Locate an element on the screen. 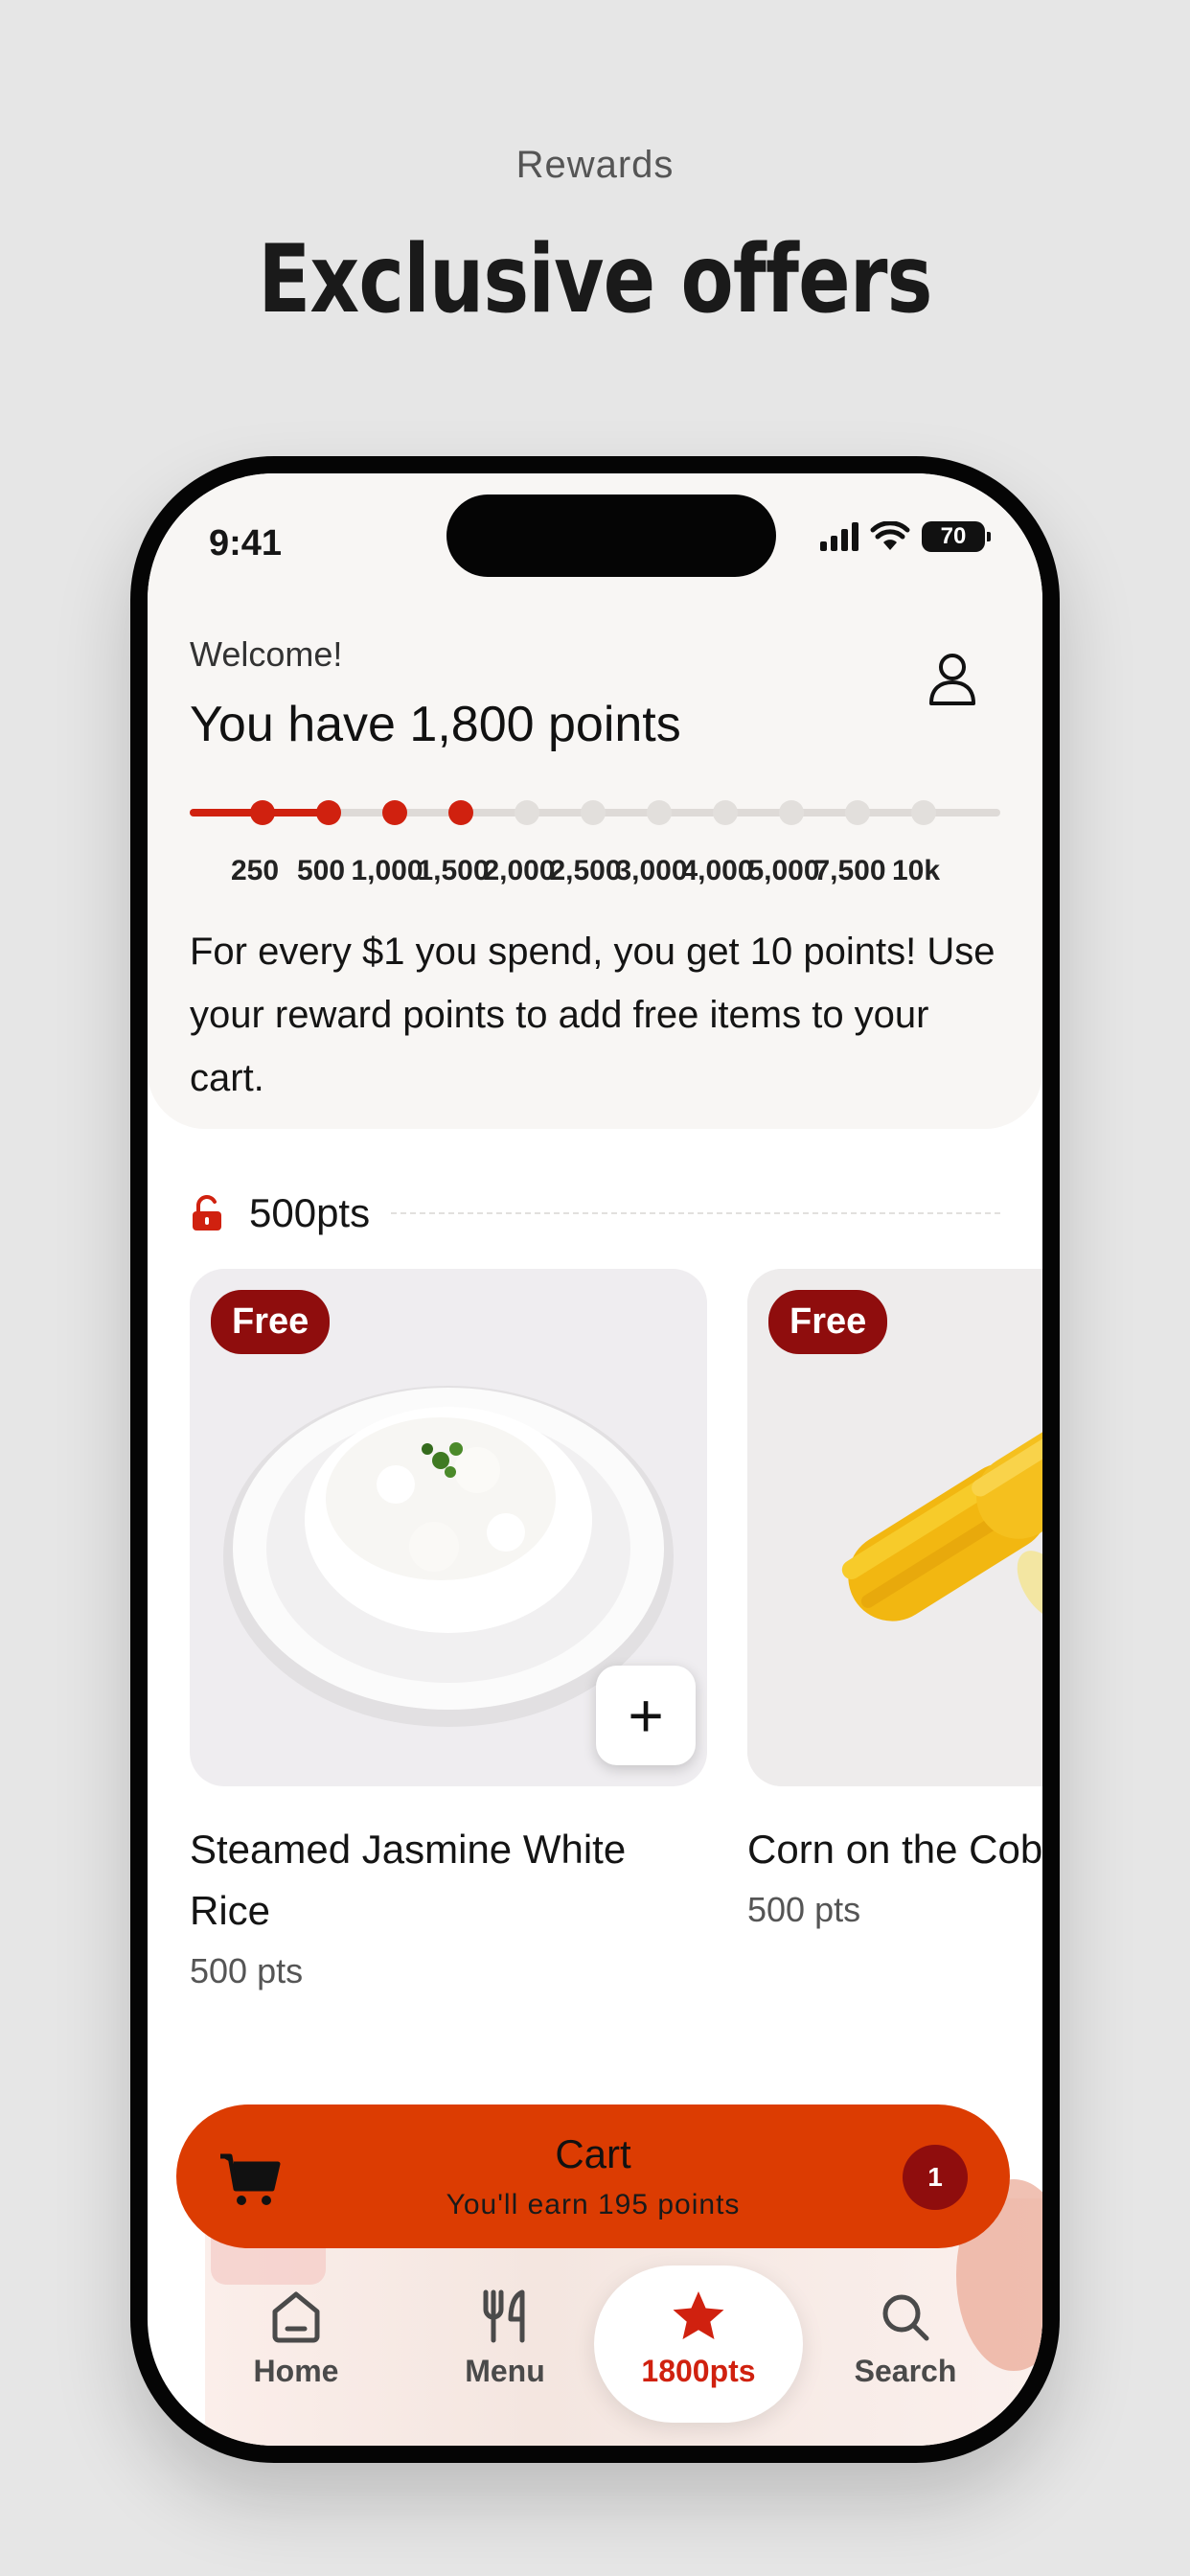 The height and width of the screenshot is (2576, 1190). profile-icon is located at coordinates (952, 678).